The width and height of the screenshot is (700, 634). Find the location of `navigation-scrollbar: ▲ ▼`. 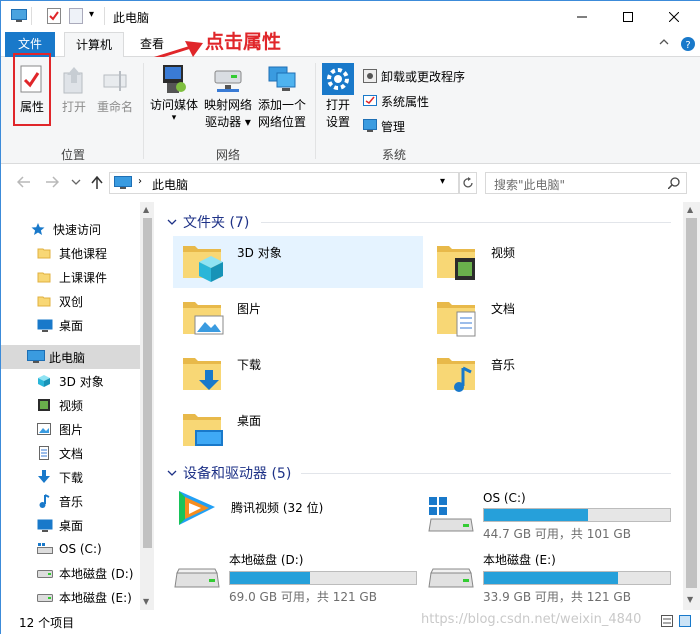

navigation-scrollbar: ▲ ▼ is located at coordinates (147, 406).